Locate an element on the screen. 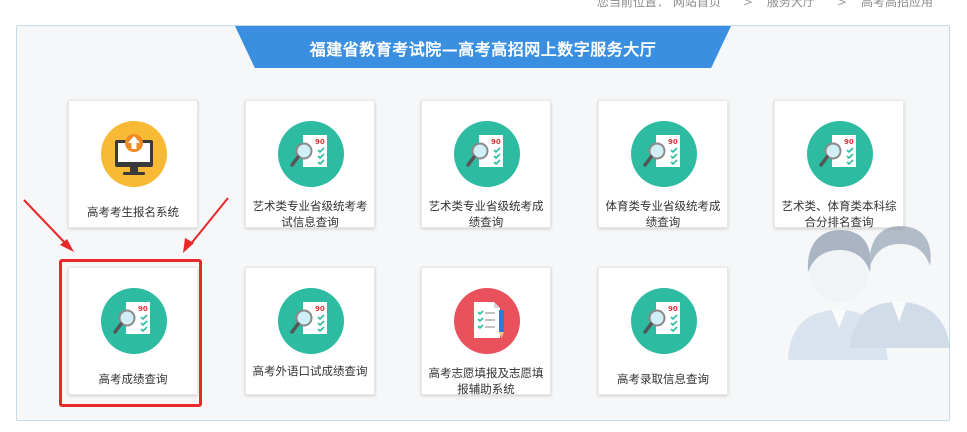 This screenshot has height=432, width=967. card-gaokao-registration: 高考考生报名系统 is located at coordinates (133, 164).